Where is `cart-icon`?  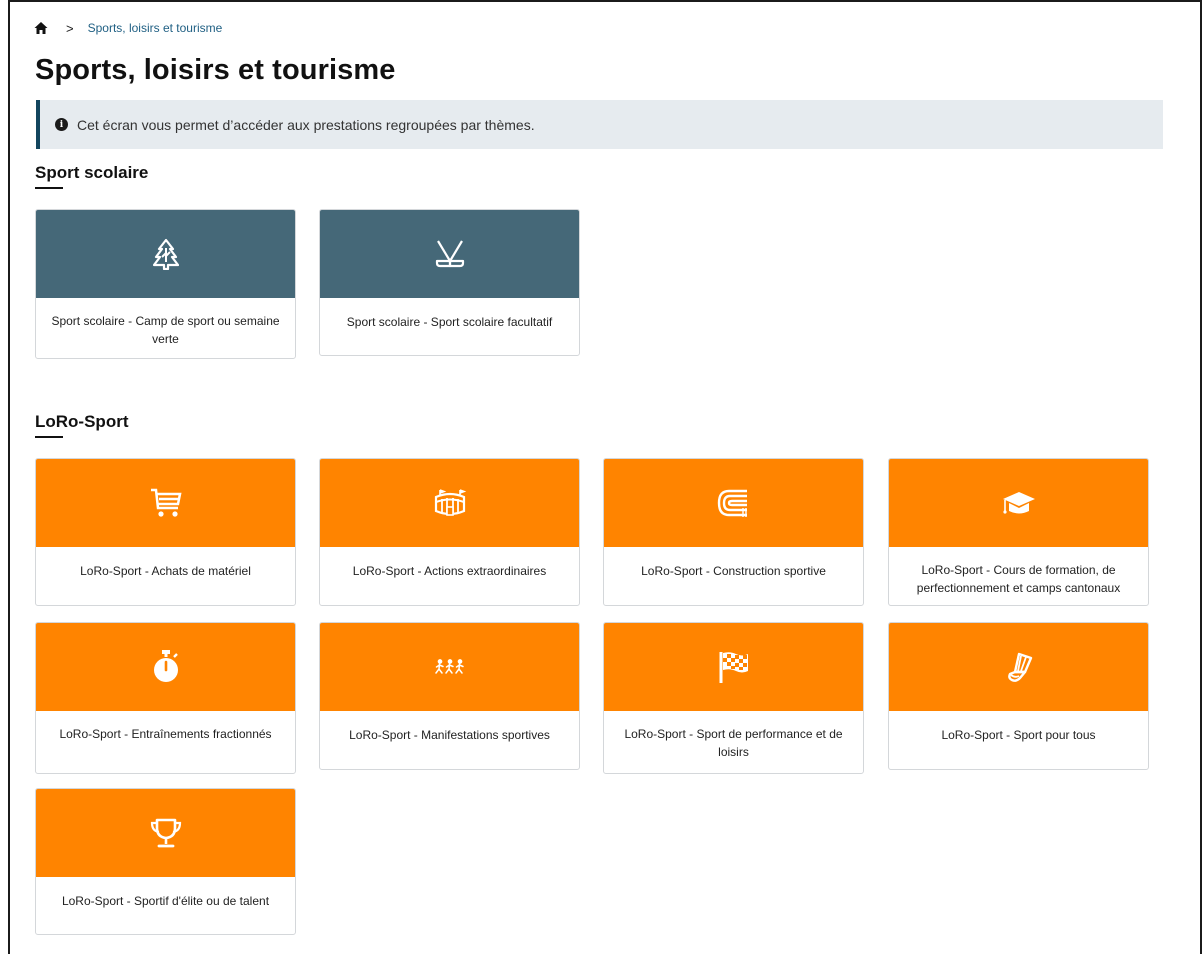 cart-icon is located at coordinates (166, 503).